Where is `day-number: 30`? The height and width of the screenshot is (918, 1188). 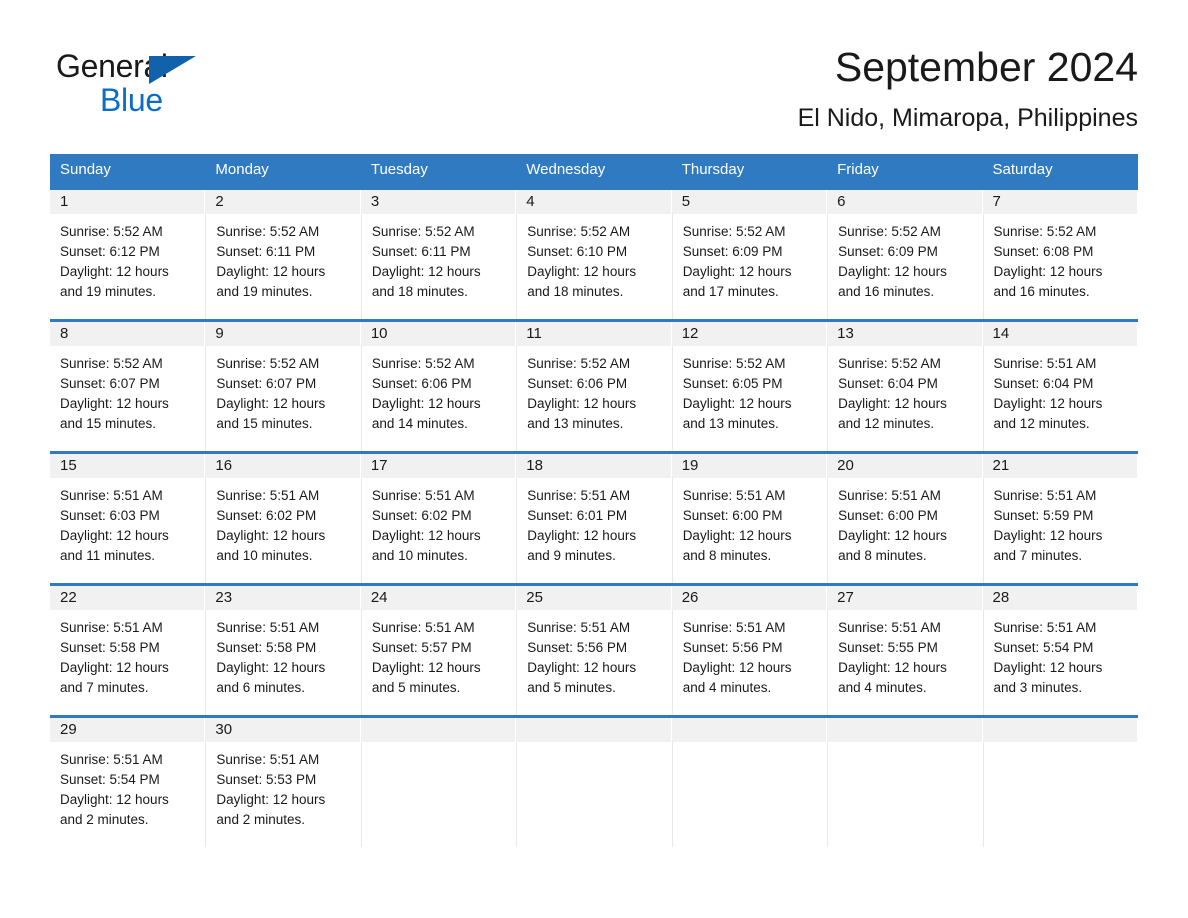
day-number: 30 is located at coordinates (283, 730).